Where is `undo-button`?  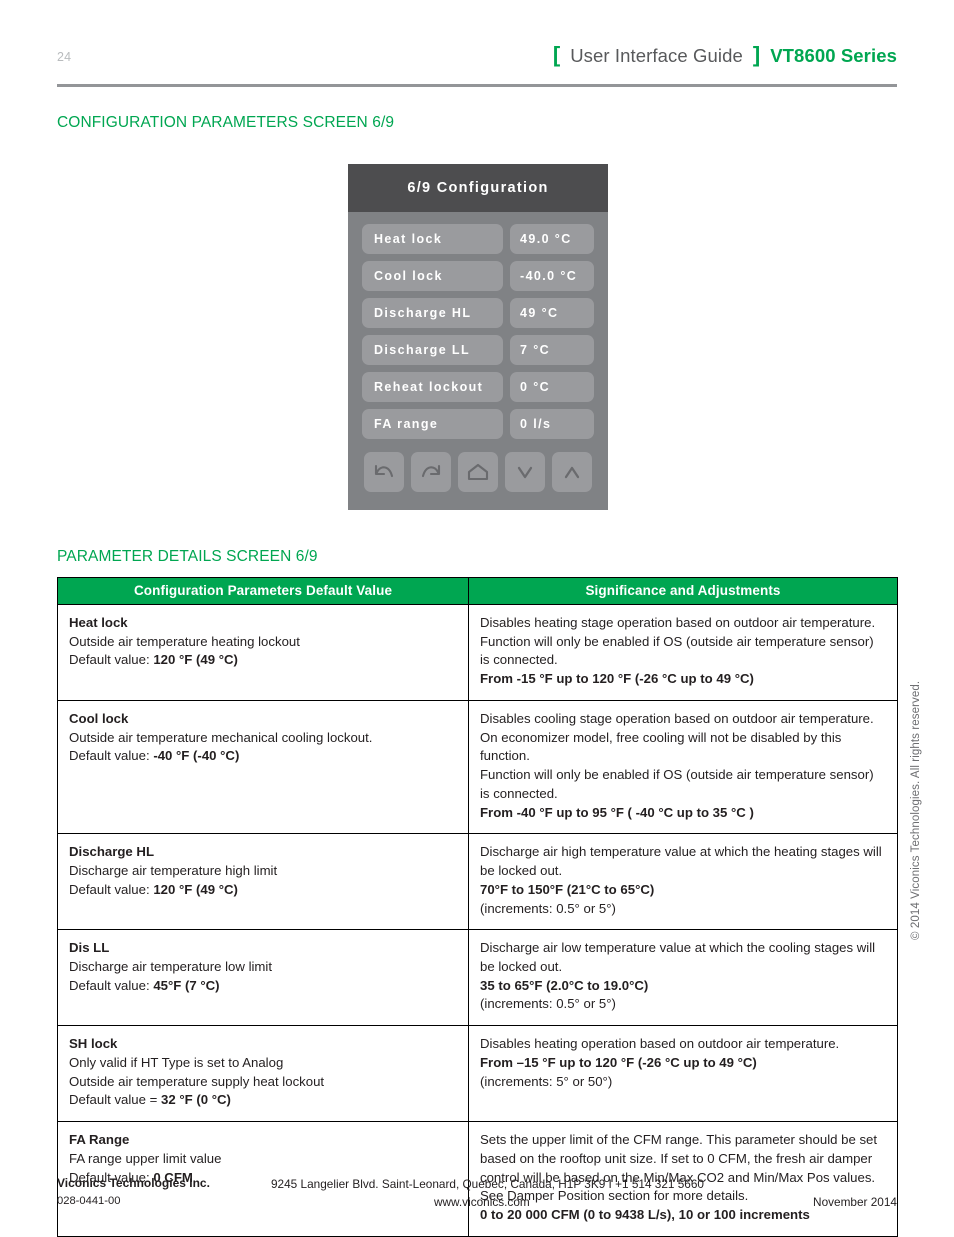 undo-button is located at coordinates (384, 472).